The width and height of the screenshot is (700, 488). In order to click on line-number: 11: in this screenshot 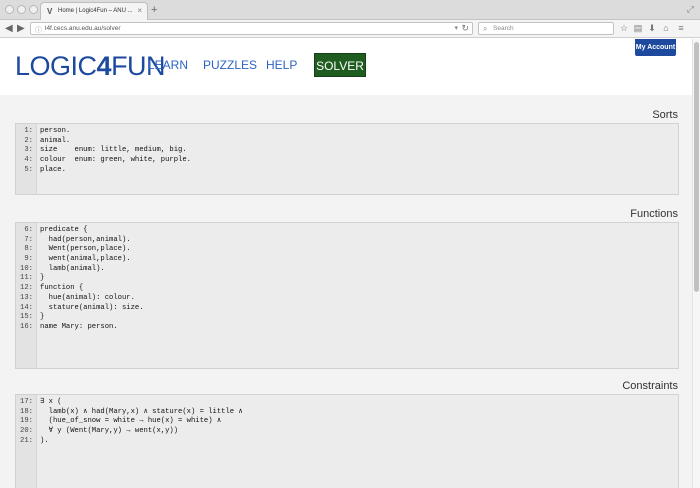, I will do `click(26, 278)`.